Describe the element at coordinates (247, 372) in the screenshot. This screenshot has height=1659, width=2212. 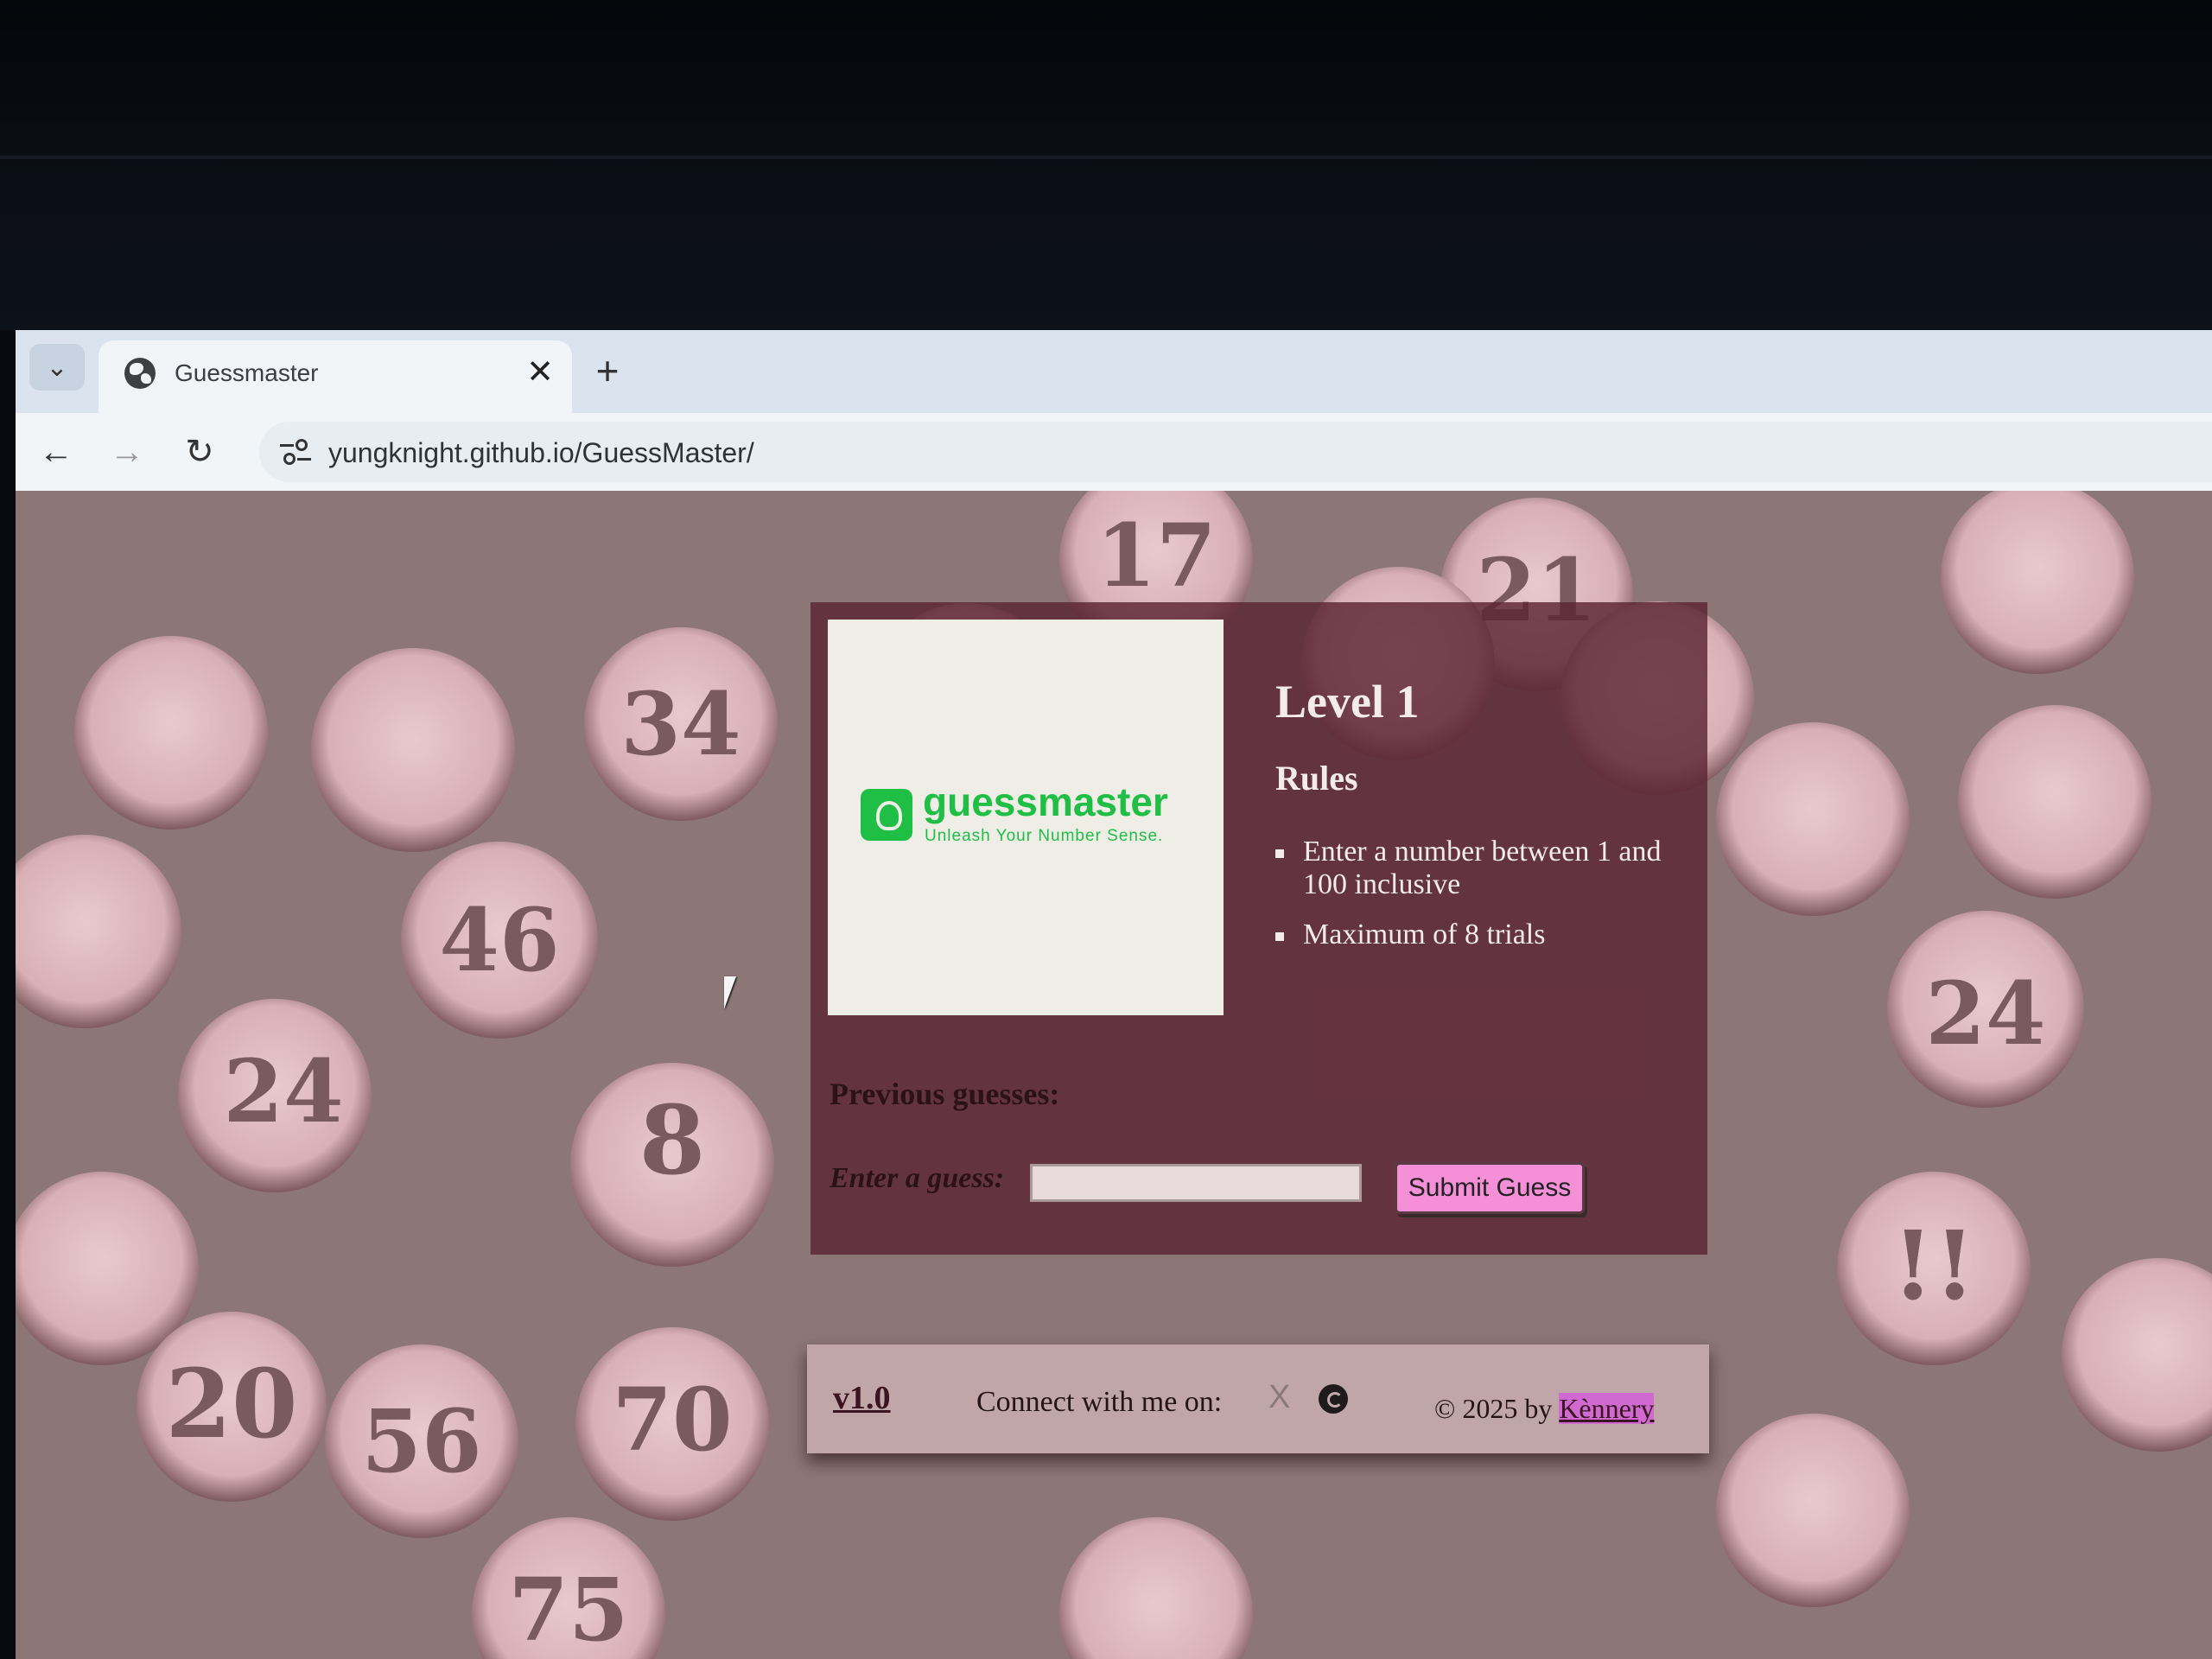
I see `tab-title: Guessmaster` at that location.